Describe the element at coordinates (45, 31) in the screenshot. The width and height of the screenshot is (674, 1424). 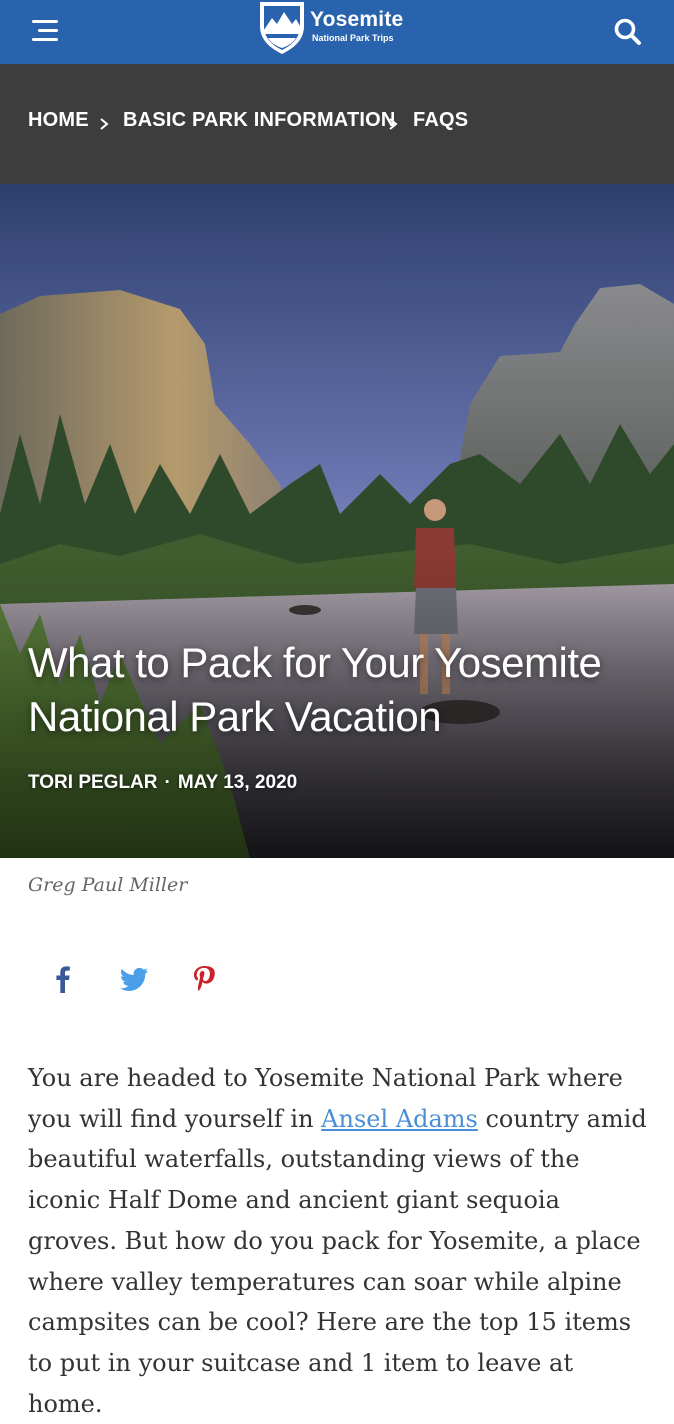
I see `menu-icon` at that location.